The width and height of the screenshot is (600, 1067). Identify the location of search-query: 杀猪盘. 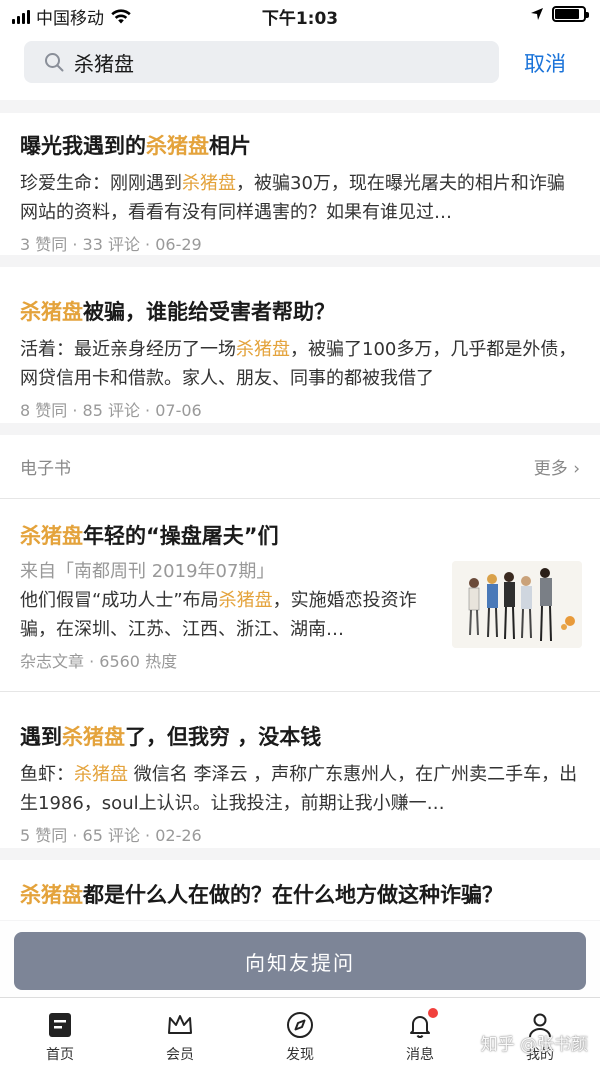
(104, 63).